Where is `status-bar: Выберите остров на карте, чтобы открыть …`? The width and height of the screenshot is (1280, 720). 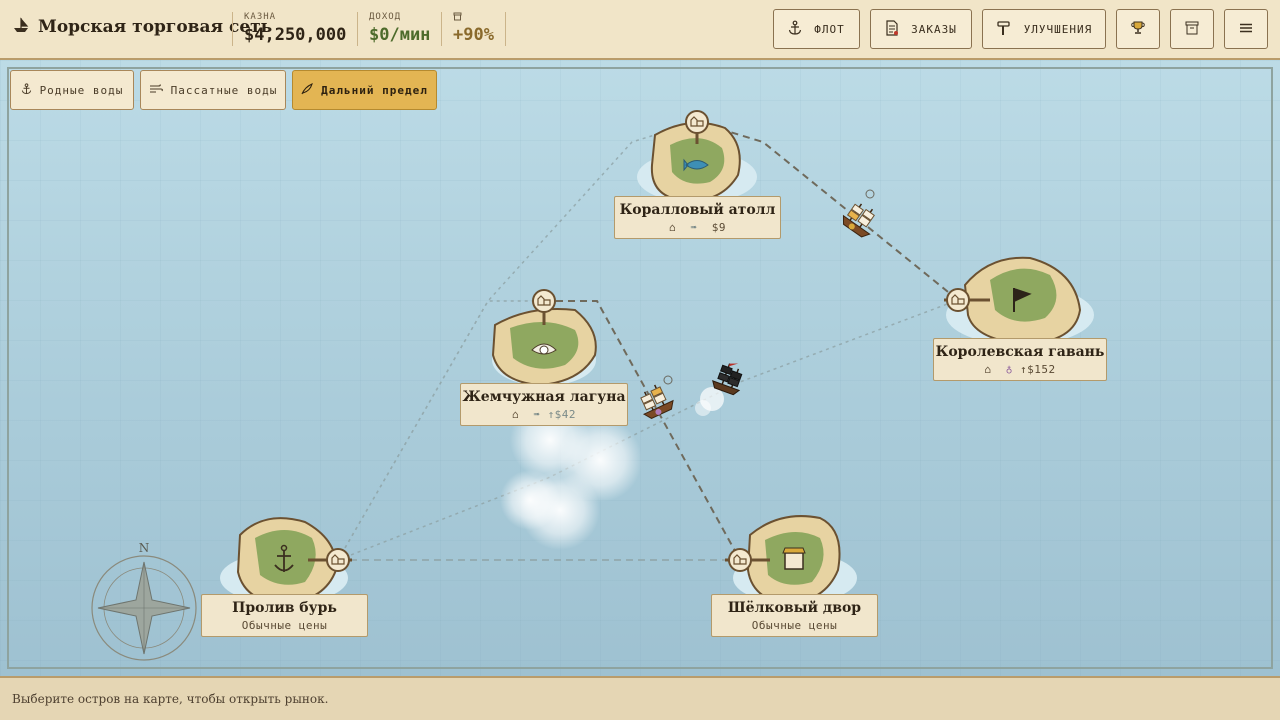
status-bar: Выберите остров на карте, чтобы открыть … is located at coordinates (640, 698).